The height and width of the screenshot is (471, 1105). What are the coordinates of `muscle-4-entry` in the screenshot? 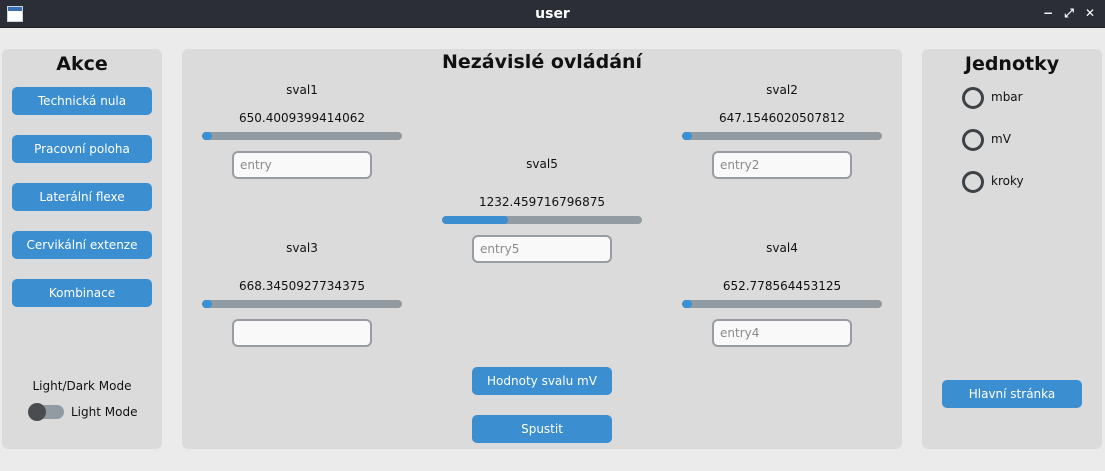 It's located at (782, 333).